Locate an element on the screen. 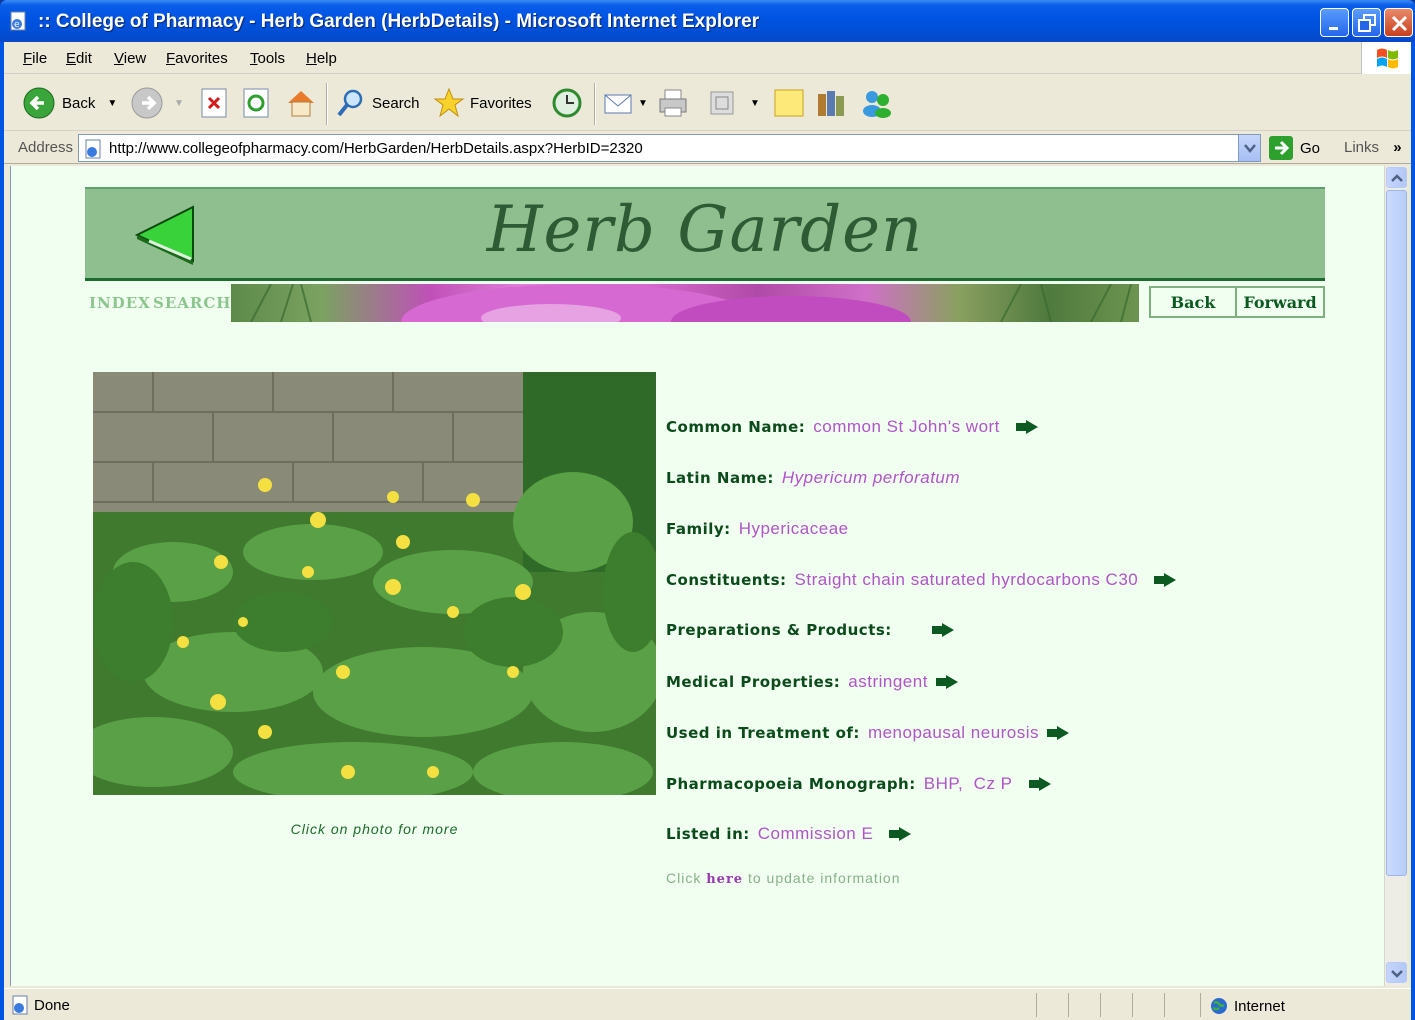  scroll-down-button is located at coordinates (1396, 972).